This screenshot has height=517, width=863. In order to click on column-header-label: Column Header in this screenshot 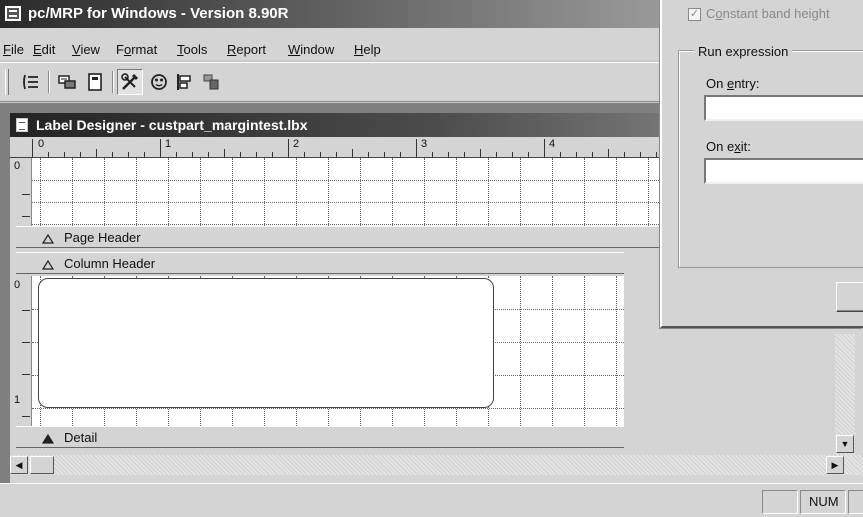, I will do `click(110, 263)`.